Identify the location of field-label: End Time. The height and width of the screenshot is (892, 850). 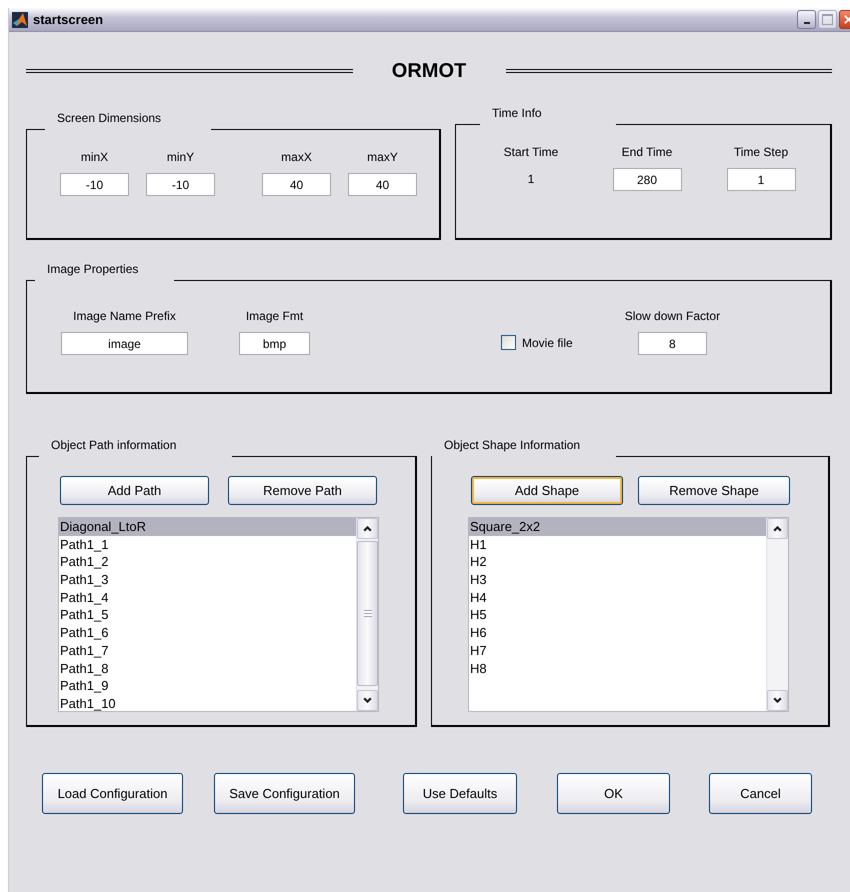
(647, 152).